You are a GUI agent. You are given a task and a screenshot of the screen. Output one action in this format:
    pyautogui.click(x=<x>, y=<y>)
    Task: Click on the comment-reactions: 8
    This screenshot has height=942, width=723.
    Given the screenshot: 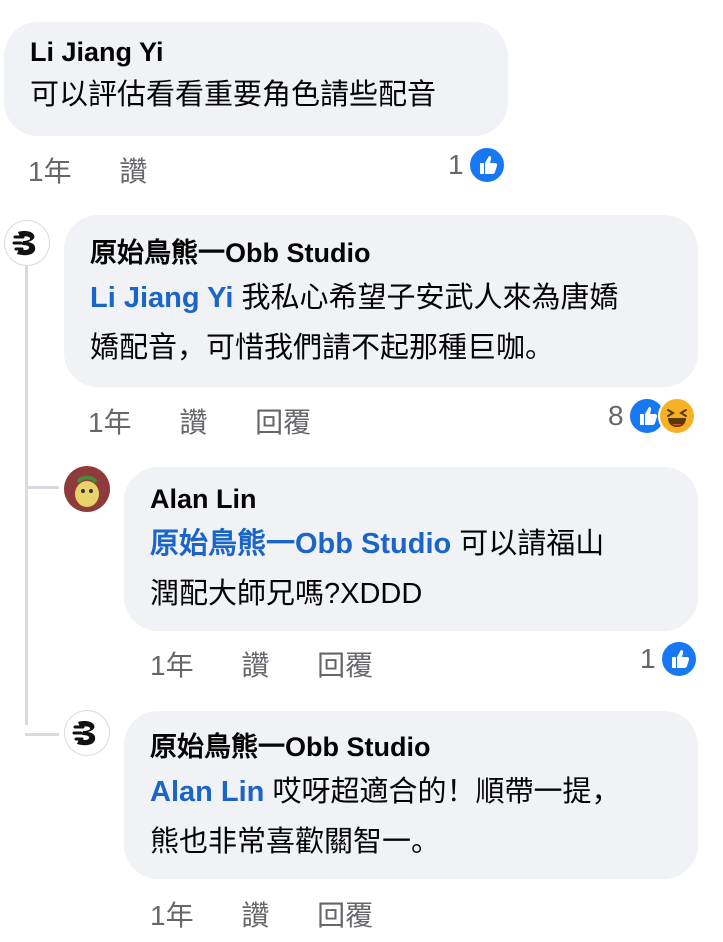 What is the action you would take?
    pyautogui.click(x=652, y=416)
    